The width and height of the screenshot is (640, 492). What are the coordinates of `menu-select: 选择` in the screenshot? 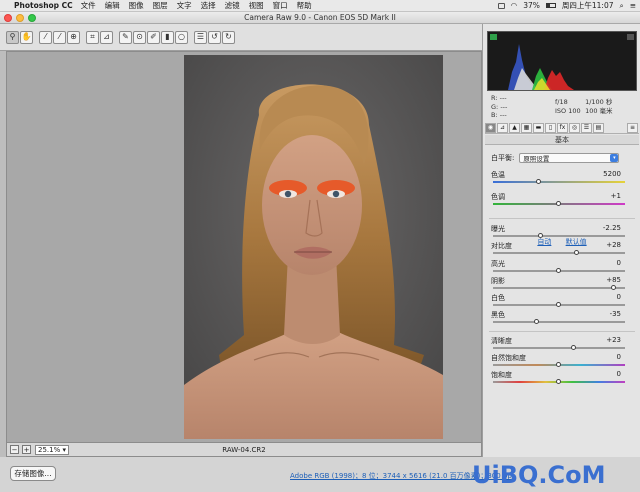 It's located at (208, 5).